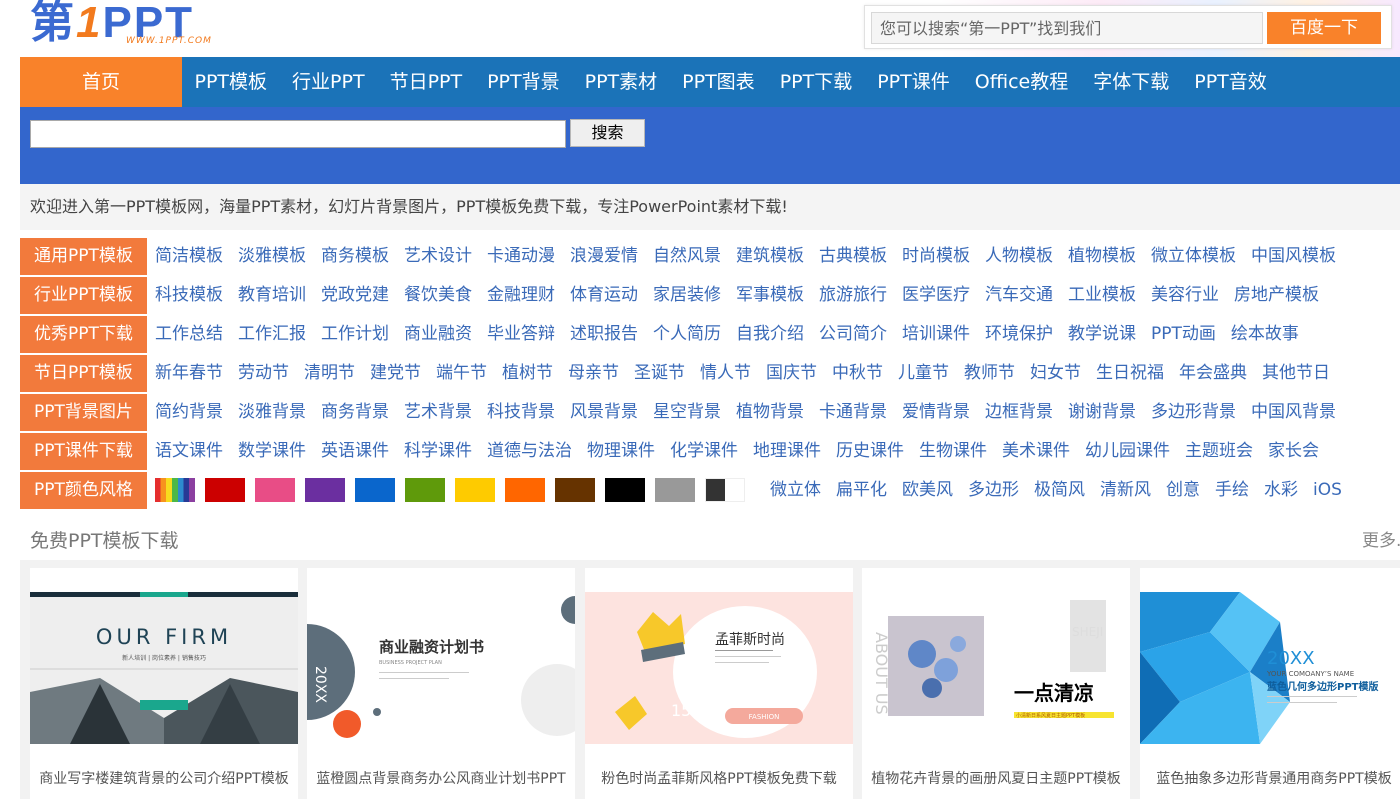  What do you see at coordinates (445, 412) in the screenshot?
I see `category-link: 艺术背景` at bounding box center [445, 412].